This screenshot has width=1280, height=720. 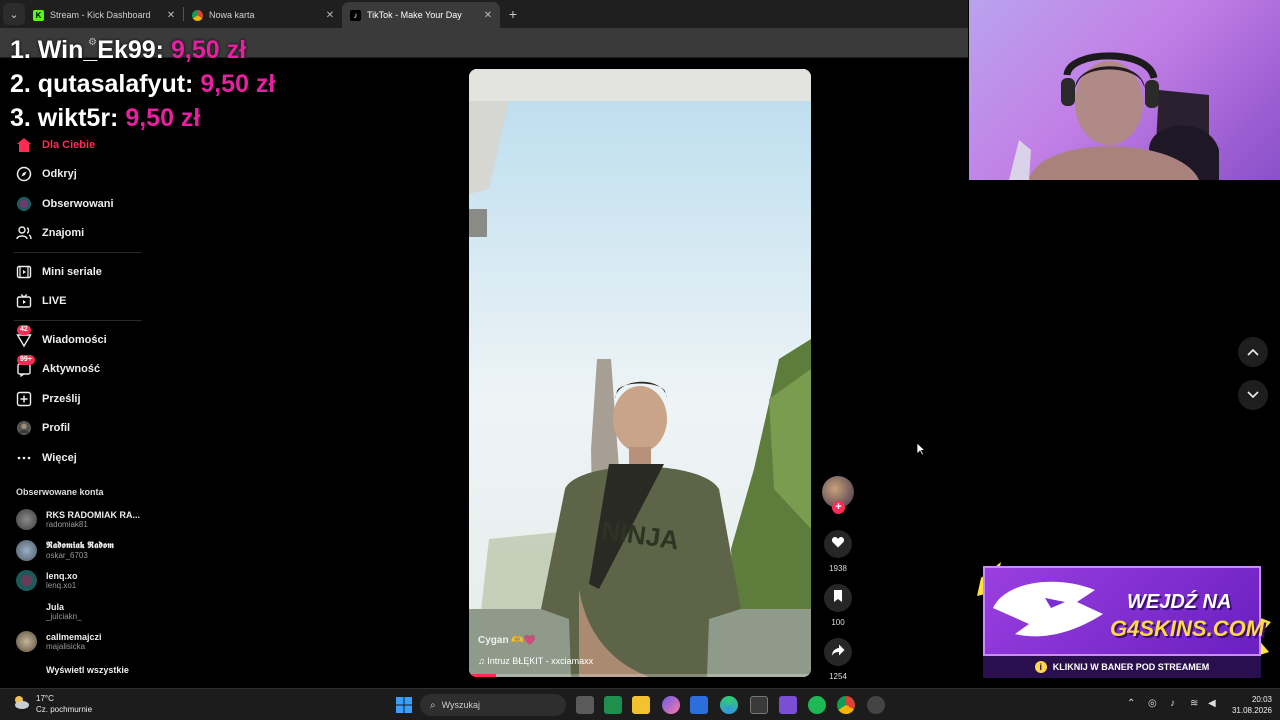 I want to click on nav-messages: 42 Wiadomości, so click(x=75, y=340).